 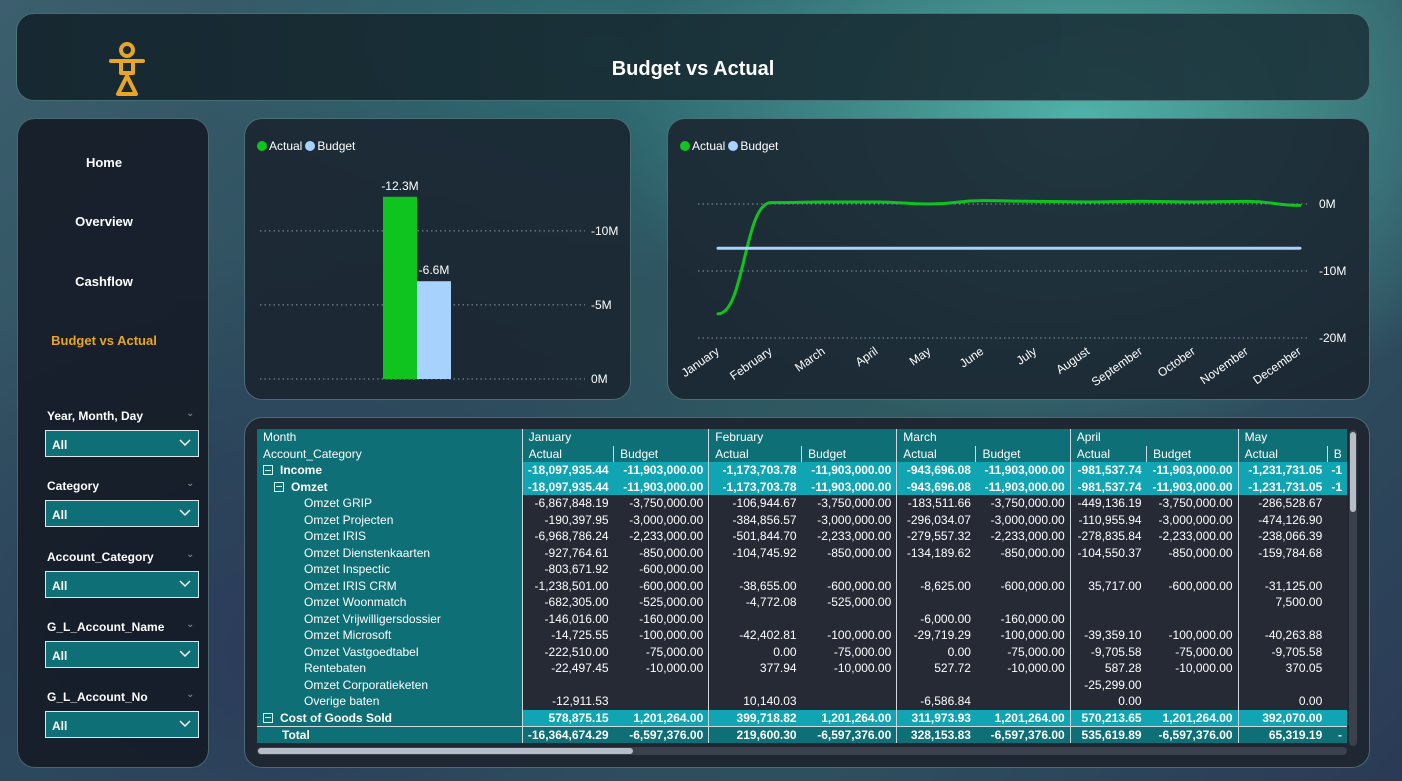 What do you see at coordinates (802, 437) in the screenshot?
I see `month-header: February` at bounding box center [802, 437].